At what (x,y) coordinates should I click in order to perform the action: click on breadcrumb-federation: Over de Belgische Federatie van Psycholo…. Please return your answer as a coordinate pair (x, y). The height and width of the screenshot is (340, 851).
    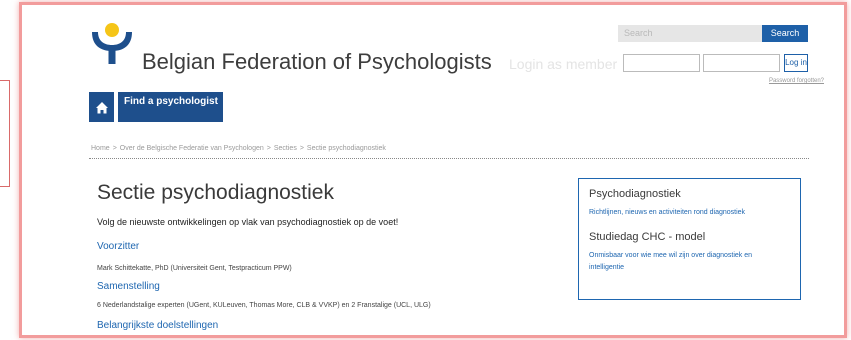
    Looking at the image, I should click on (192, 148).